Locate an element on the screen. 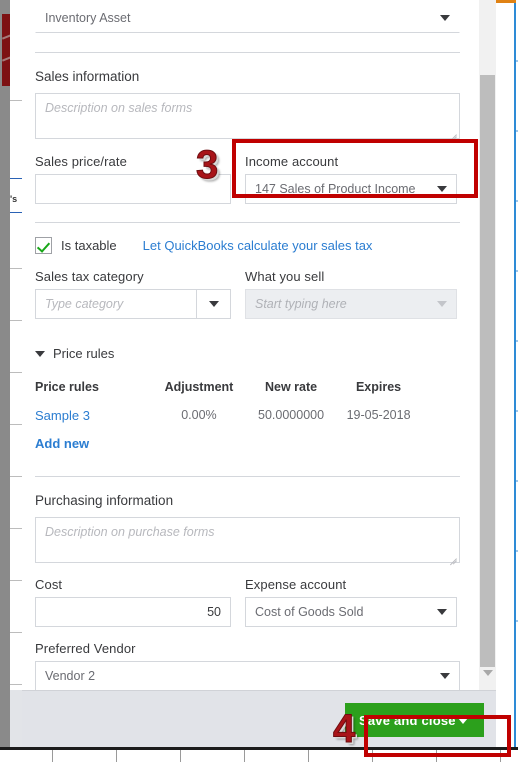 The width and height of the screenshot is (518, 762). sales-price-rate-label: Sales price/rate is located at coordinates (81, 161).